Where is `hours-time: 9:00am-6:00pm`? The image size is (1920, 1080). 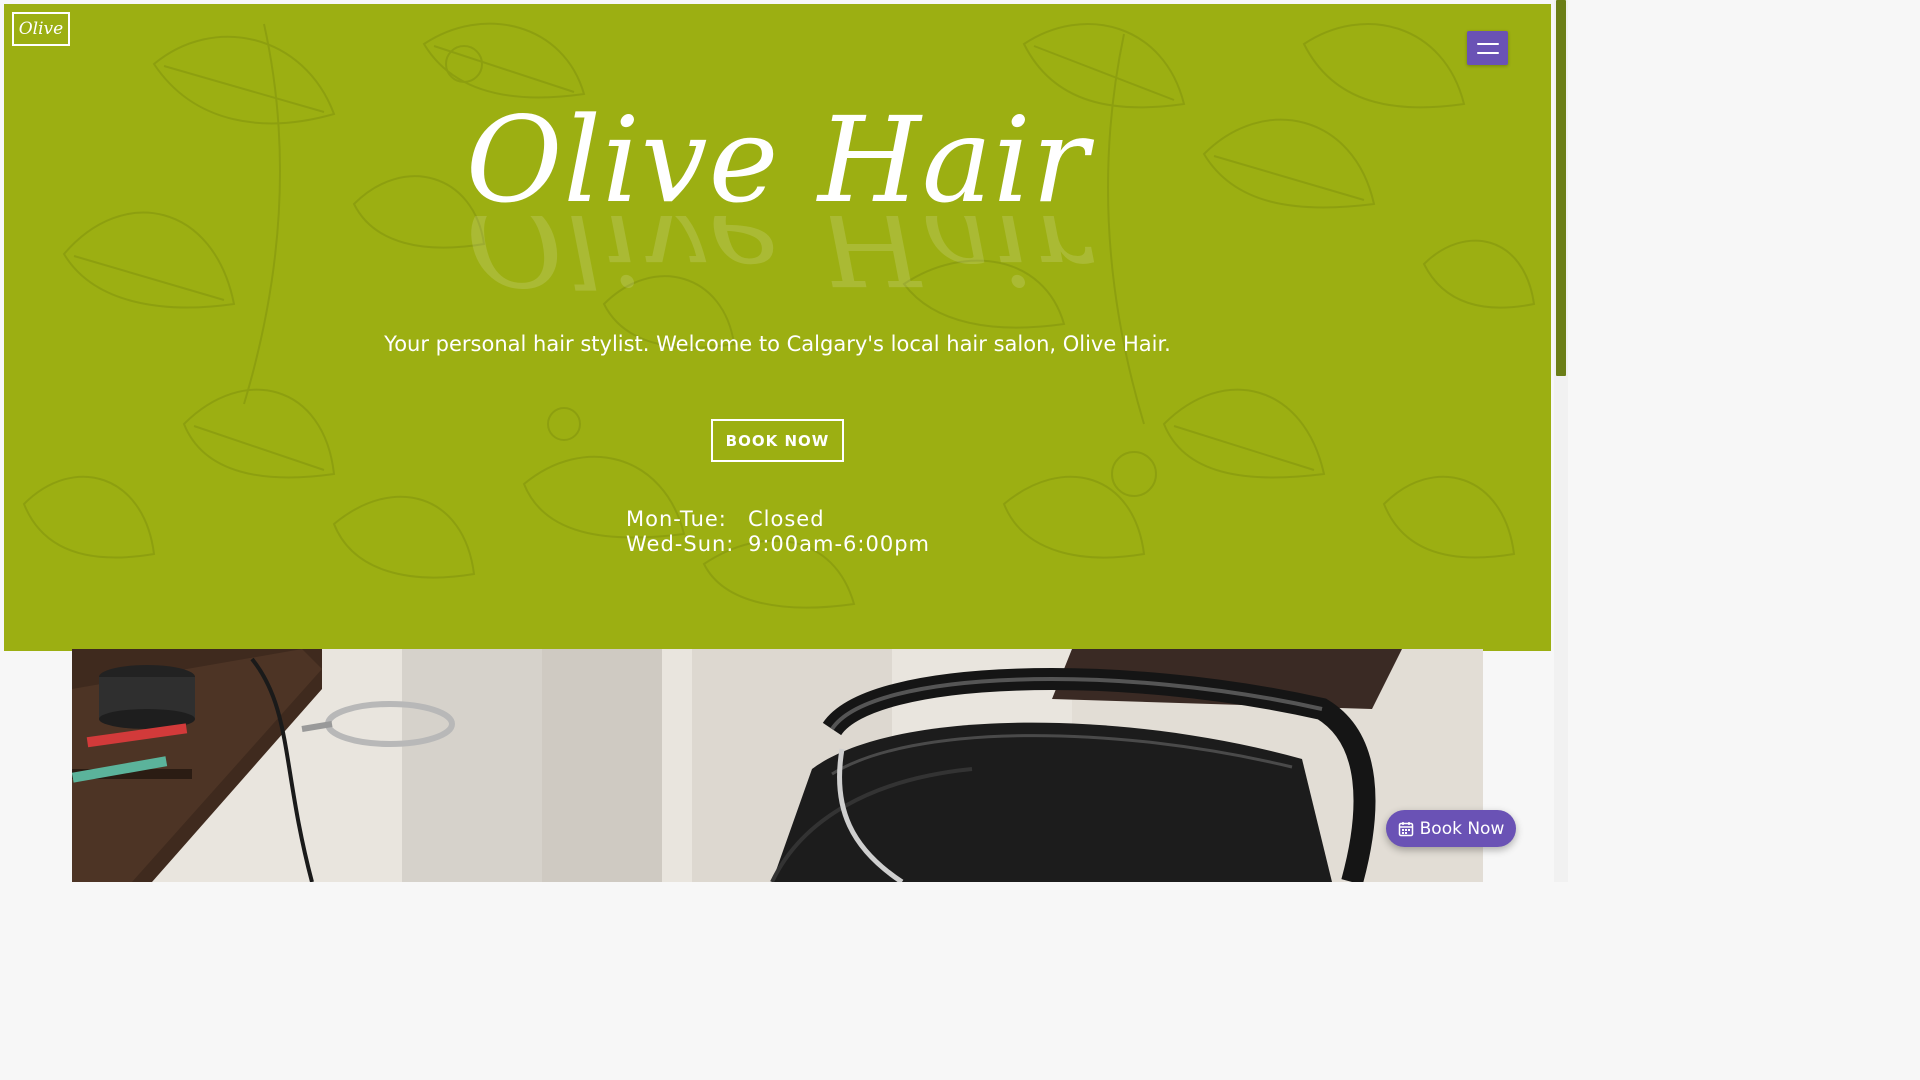 hours-time: 9:00am-6:00pm is located at coordinates (839, 544).